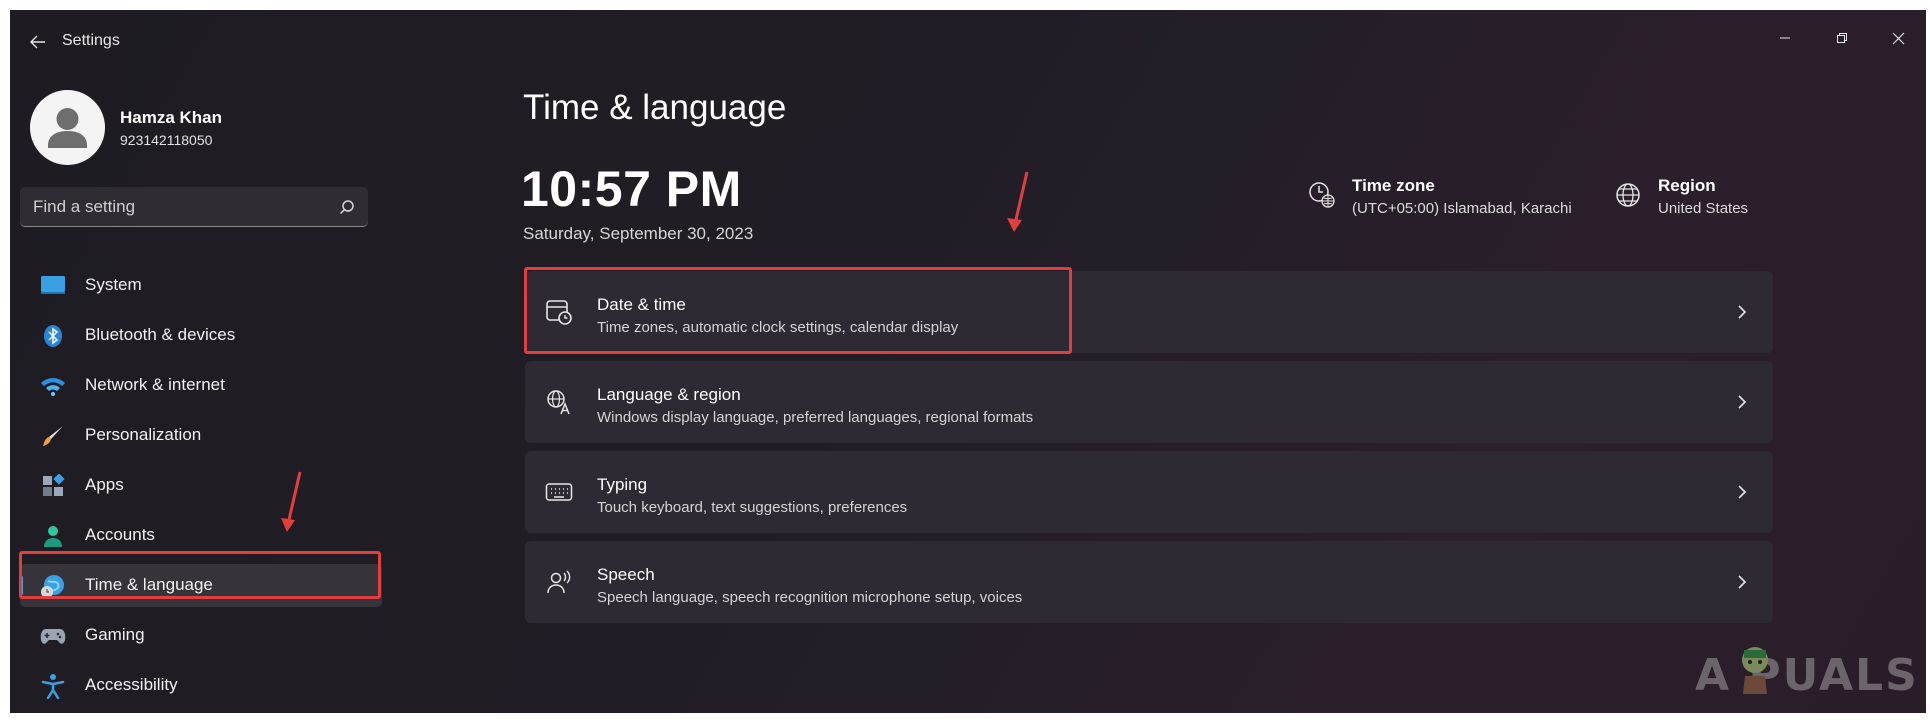  I want to click on sidebar-item-personalization: Personalization, so click(201, 435).